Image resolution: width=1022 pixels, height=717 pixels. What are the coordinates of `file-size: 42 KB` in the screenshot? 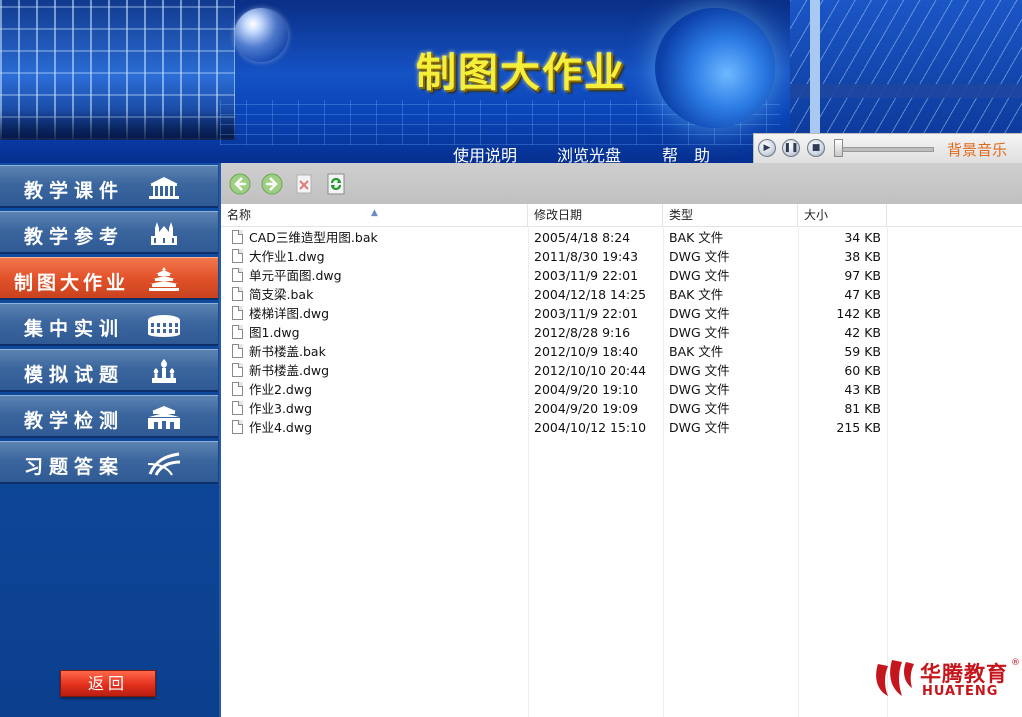 It's located at (862, 332).